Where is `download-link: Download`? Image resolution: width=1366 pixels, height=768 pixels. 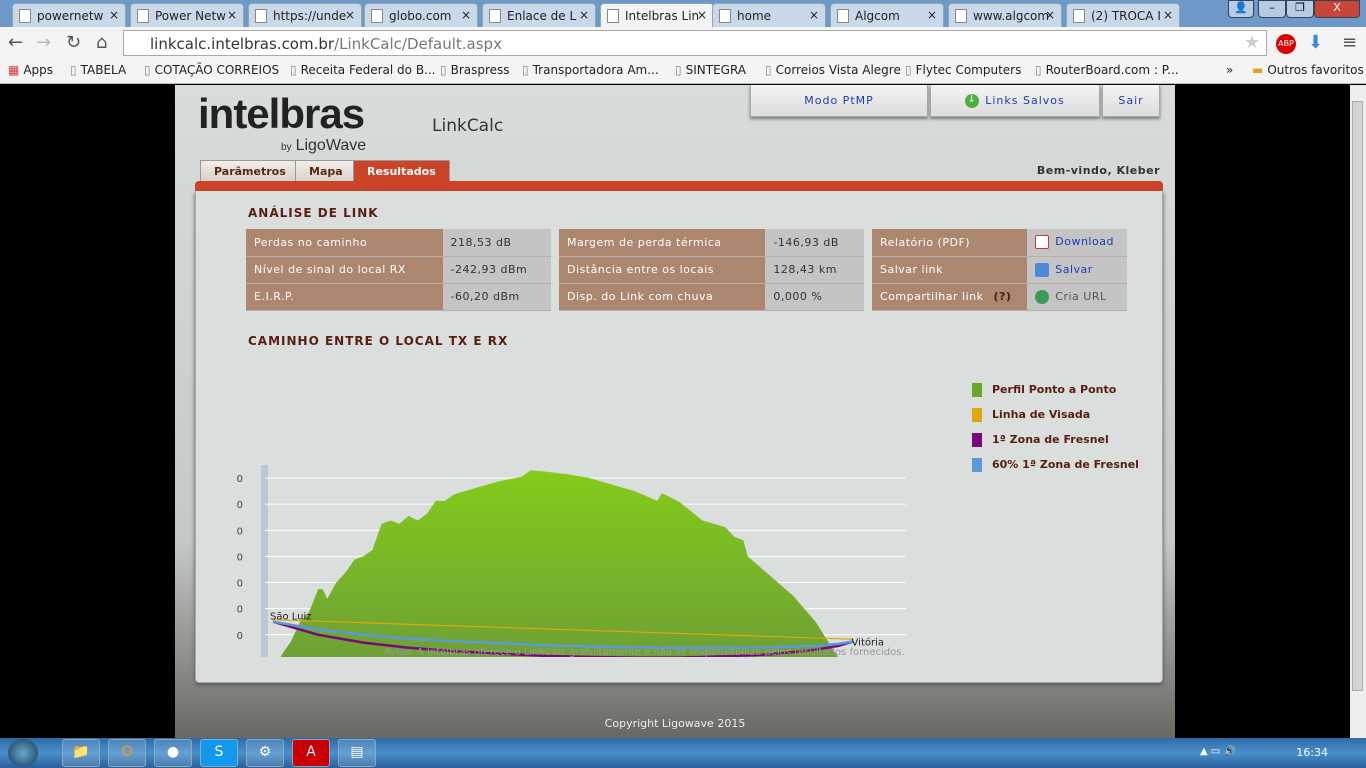
download-link: Download is located at coordinates (1084, 241).